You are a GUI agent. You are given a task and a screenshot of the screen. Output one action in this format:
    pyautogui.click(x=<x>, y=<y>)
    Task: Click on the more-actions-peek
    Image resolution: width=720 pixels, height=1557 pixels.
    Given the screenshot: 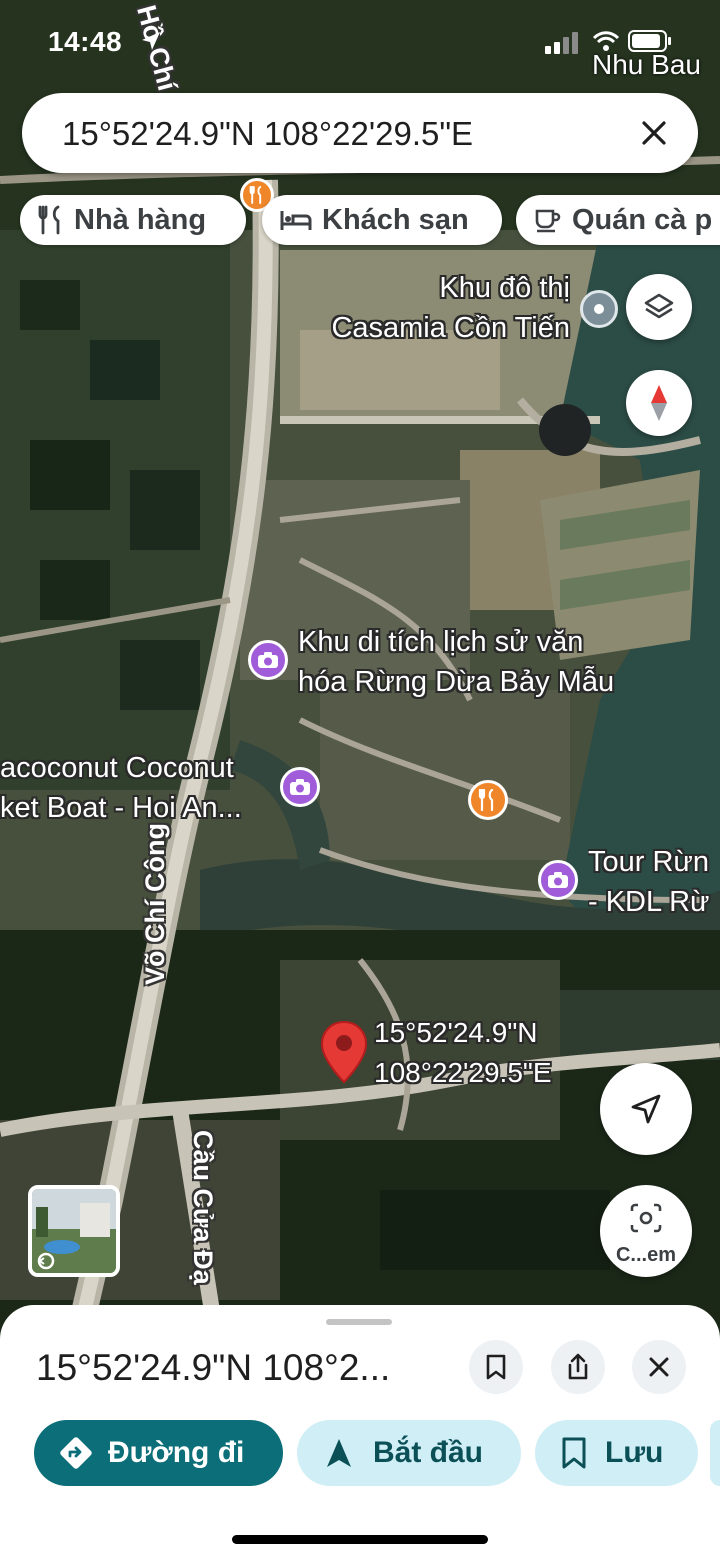 What is the action you would take?
    pyautogui.click(x=715, y=1453)
    